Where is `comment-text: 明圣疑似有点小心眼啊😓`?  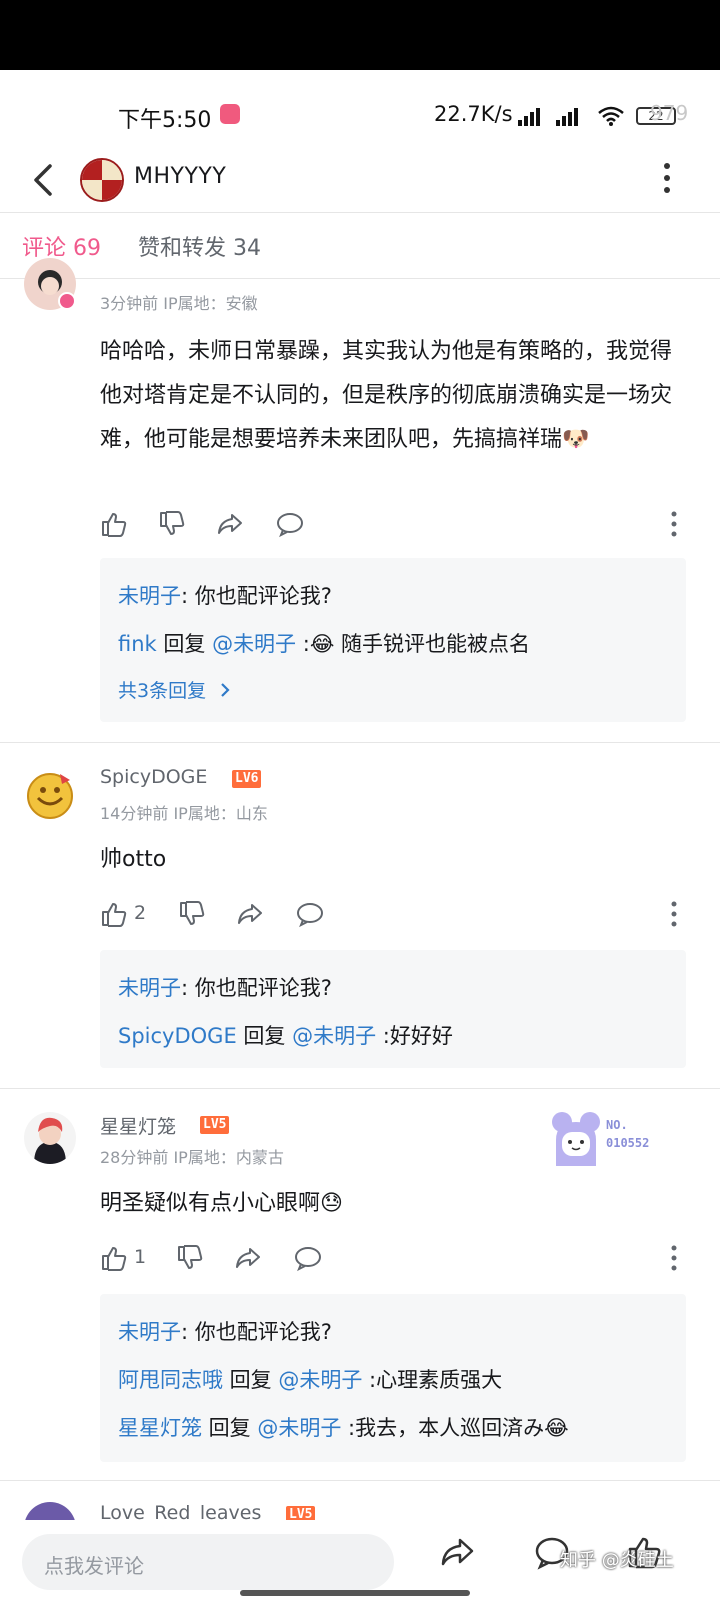
comment-text: 明圣疑似有点小心眼啊😓 is located at coordinates (390, 1204).